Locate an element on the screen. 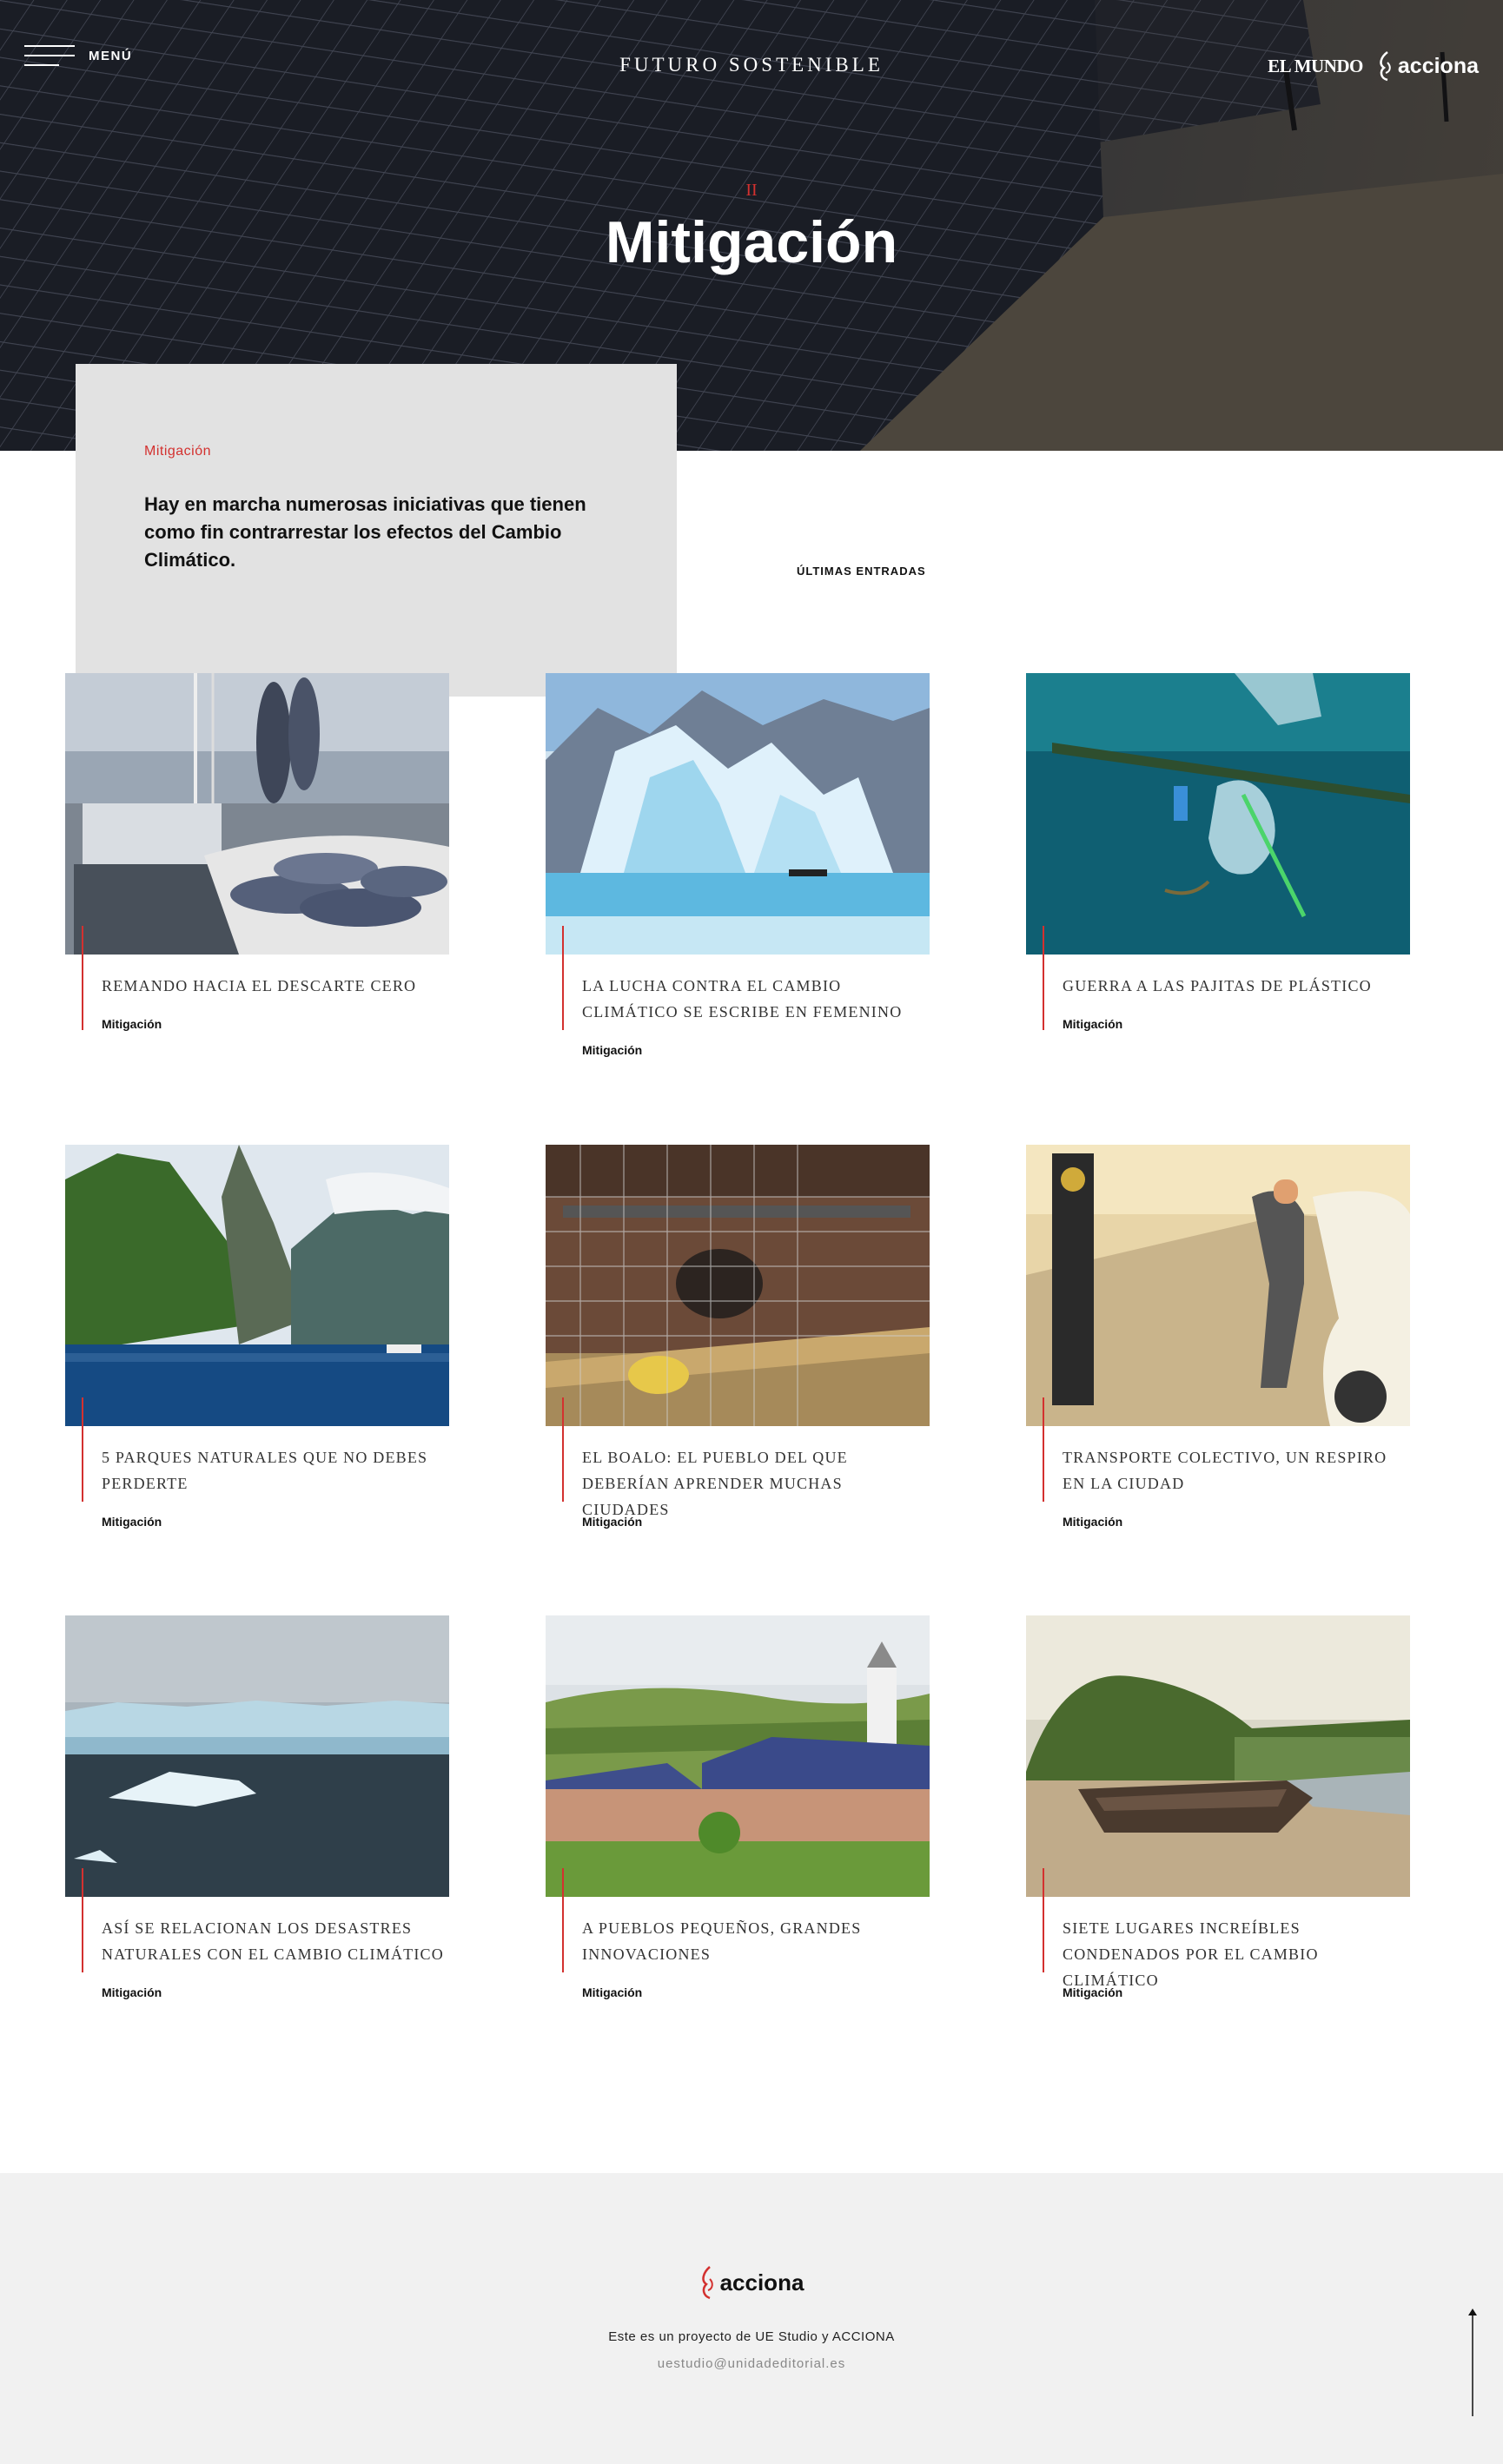 This screenshot has width=1503, height=2464. iceberg-sea-image is located at coordinates (257, 1756).